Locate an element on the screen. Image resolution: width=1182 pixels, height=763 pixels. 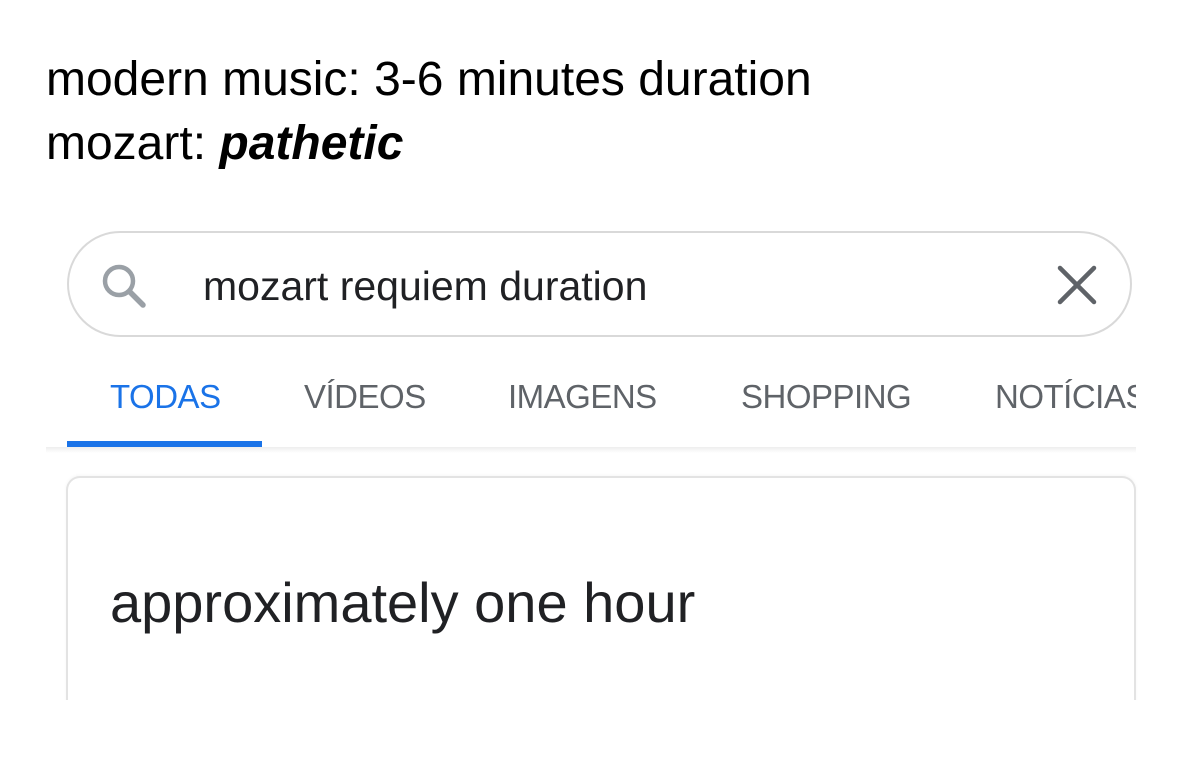
tab-todas: TODAS is located at coordinates (165, 397).